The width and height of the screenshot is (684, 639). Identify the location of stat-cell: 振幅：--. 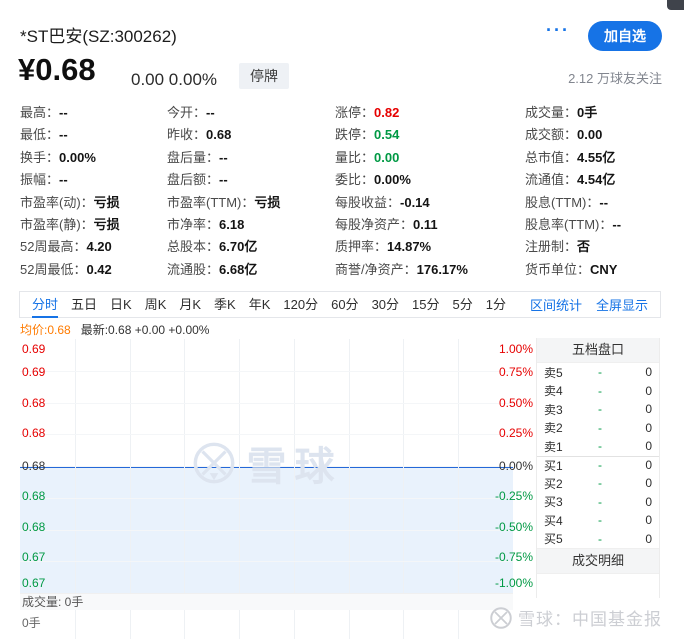
(93, 180).